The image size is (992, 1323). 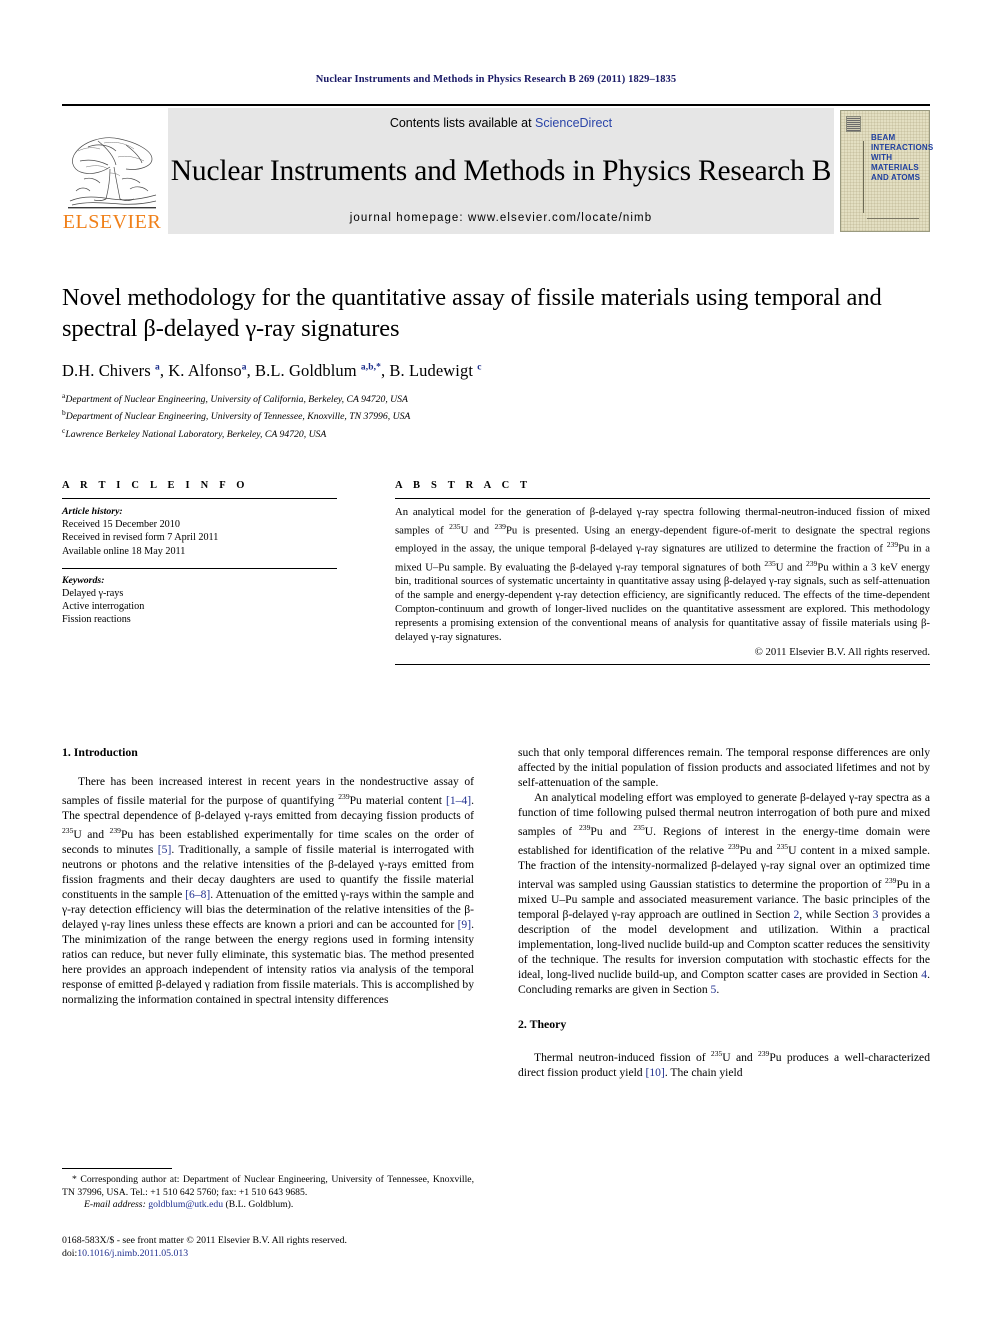 I want to click on cover-bottom-rule, so click(x=893, y=218).